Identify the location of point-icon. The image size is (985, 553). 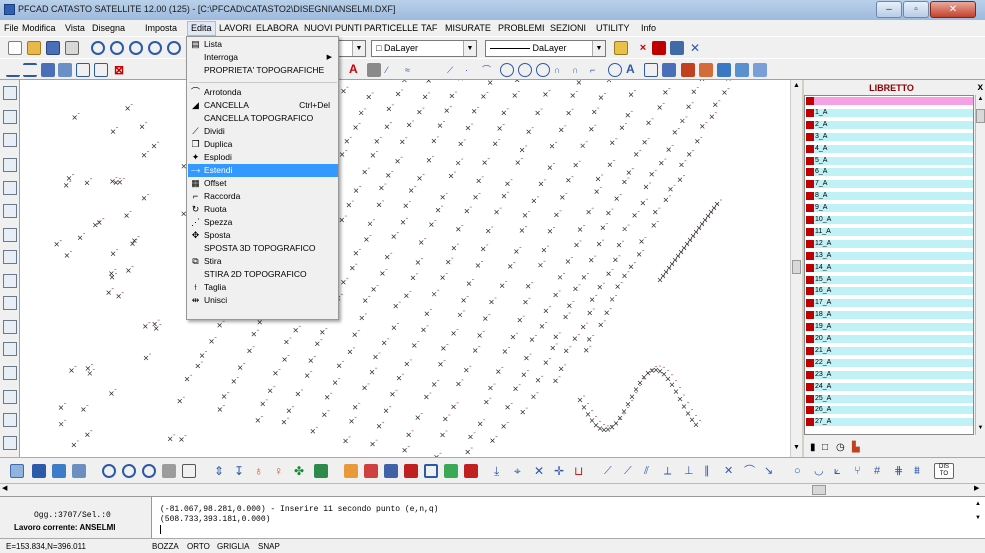
(65, 70).